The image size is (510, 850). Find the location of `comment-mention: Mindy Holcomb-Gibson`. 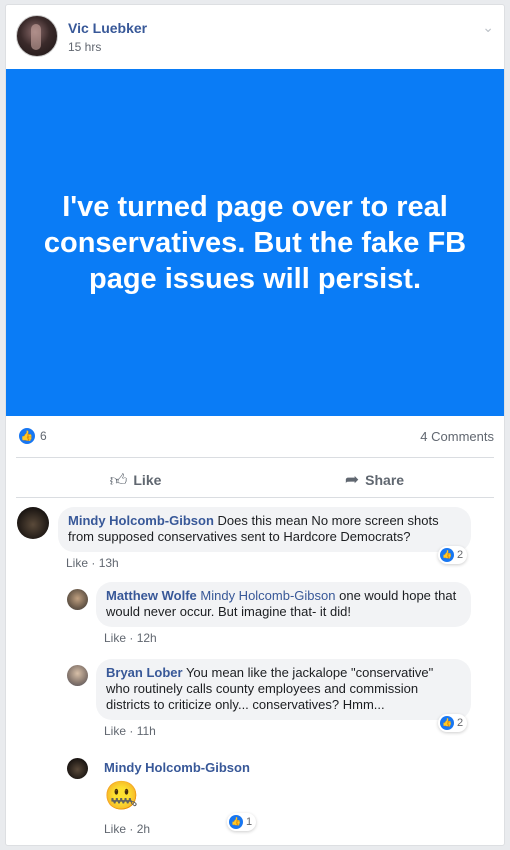

comment-mention: Mindy Holcomb-Gibson is located at coordinates (267, 595).